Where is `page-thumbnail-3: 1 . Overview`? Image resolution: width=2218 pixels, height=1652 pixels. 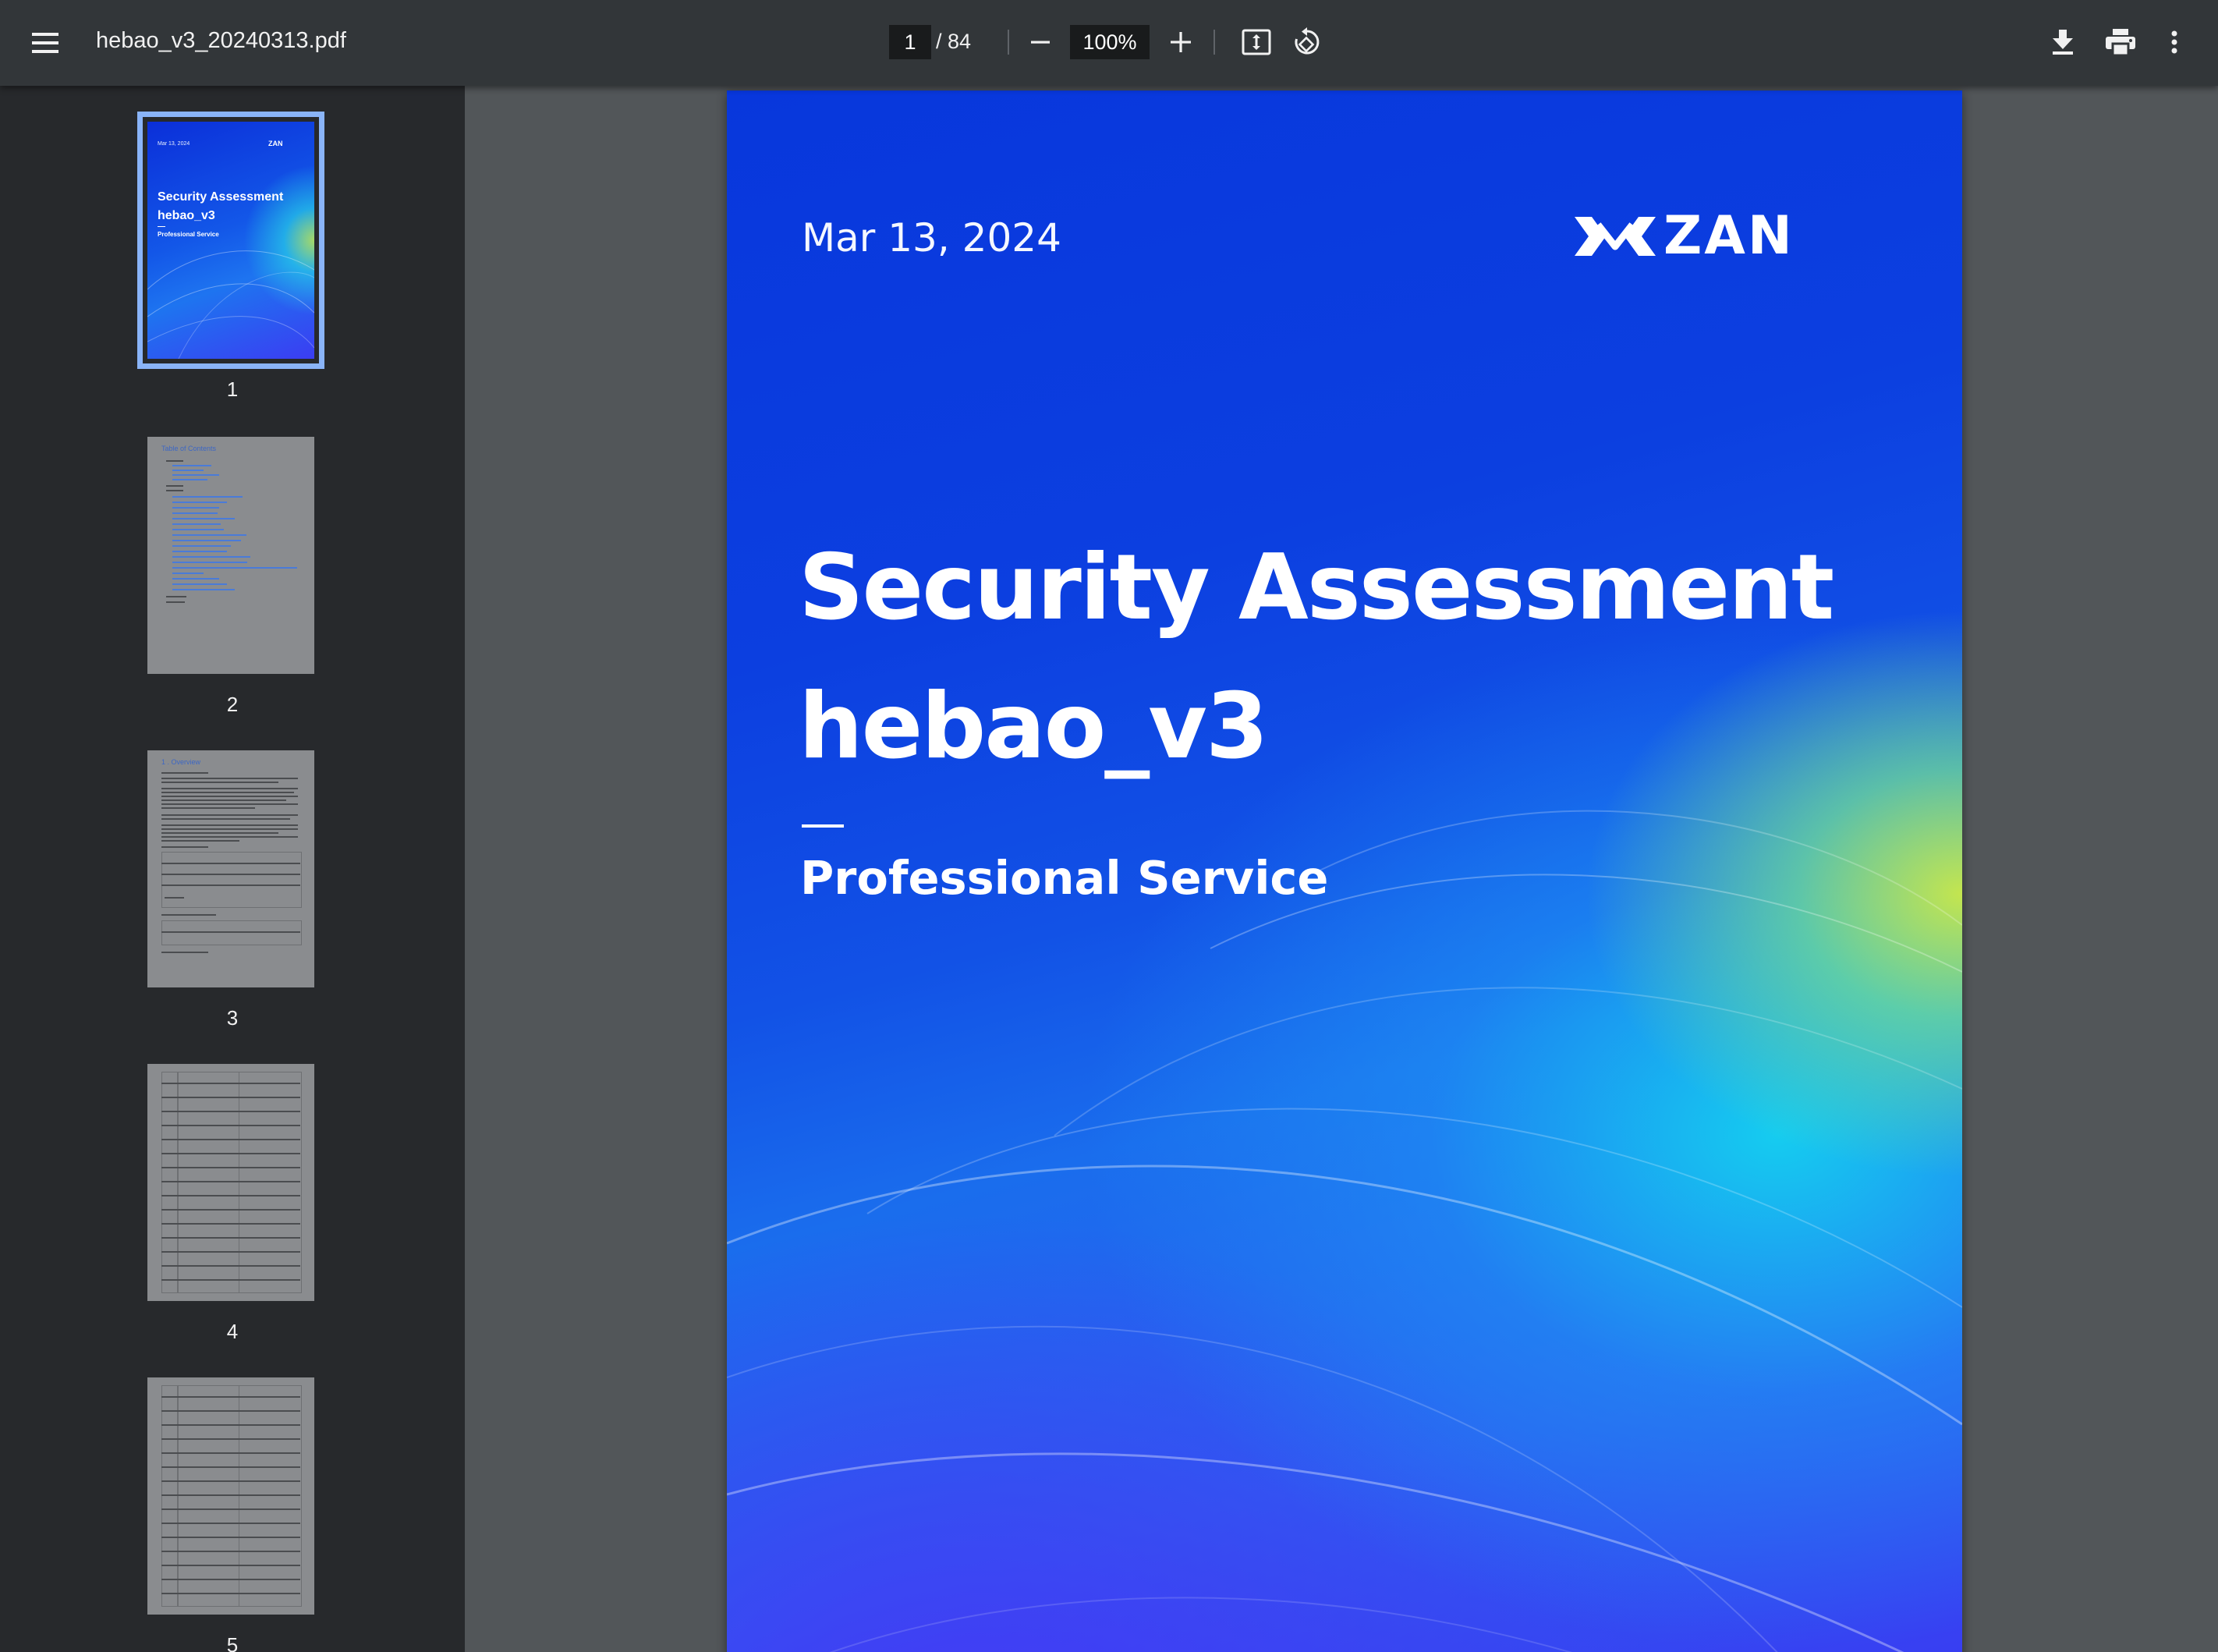
page-thumbnail-3: 1 . Overview is located at coordinates (231, 868).